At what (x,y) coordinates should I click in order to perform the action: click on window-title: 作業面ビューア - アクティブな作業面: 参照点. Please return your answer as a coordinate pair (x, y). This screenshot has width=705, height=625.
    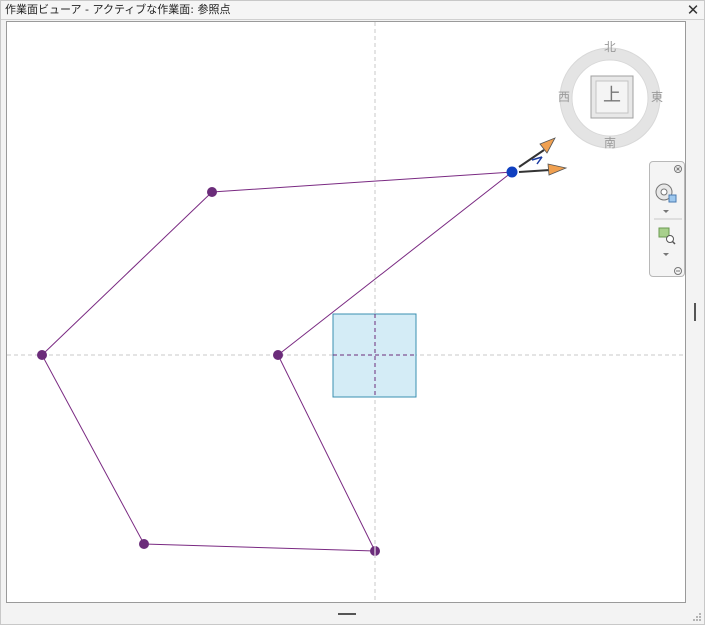
    Looking at the image, I should click on (118, 9).